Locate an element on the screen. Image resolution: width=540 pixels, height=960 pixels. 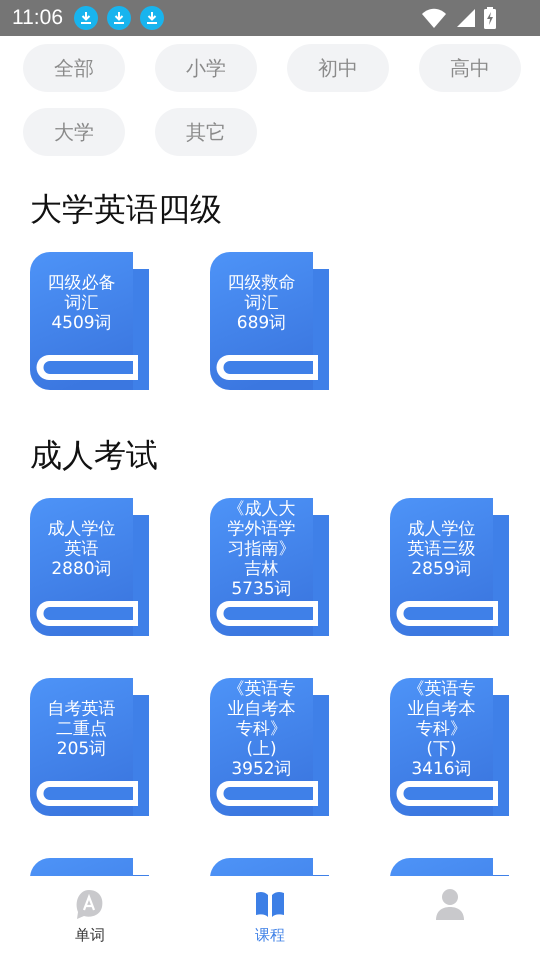
book-title: 成人学位英语三级2859词 is located at coordinates (441, 549).